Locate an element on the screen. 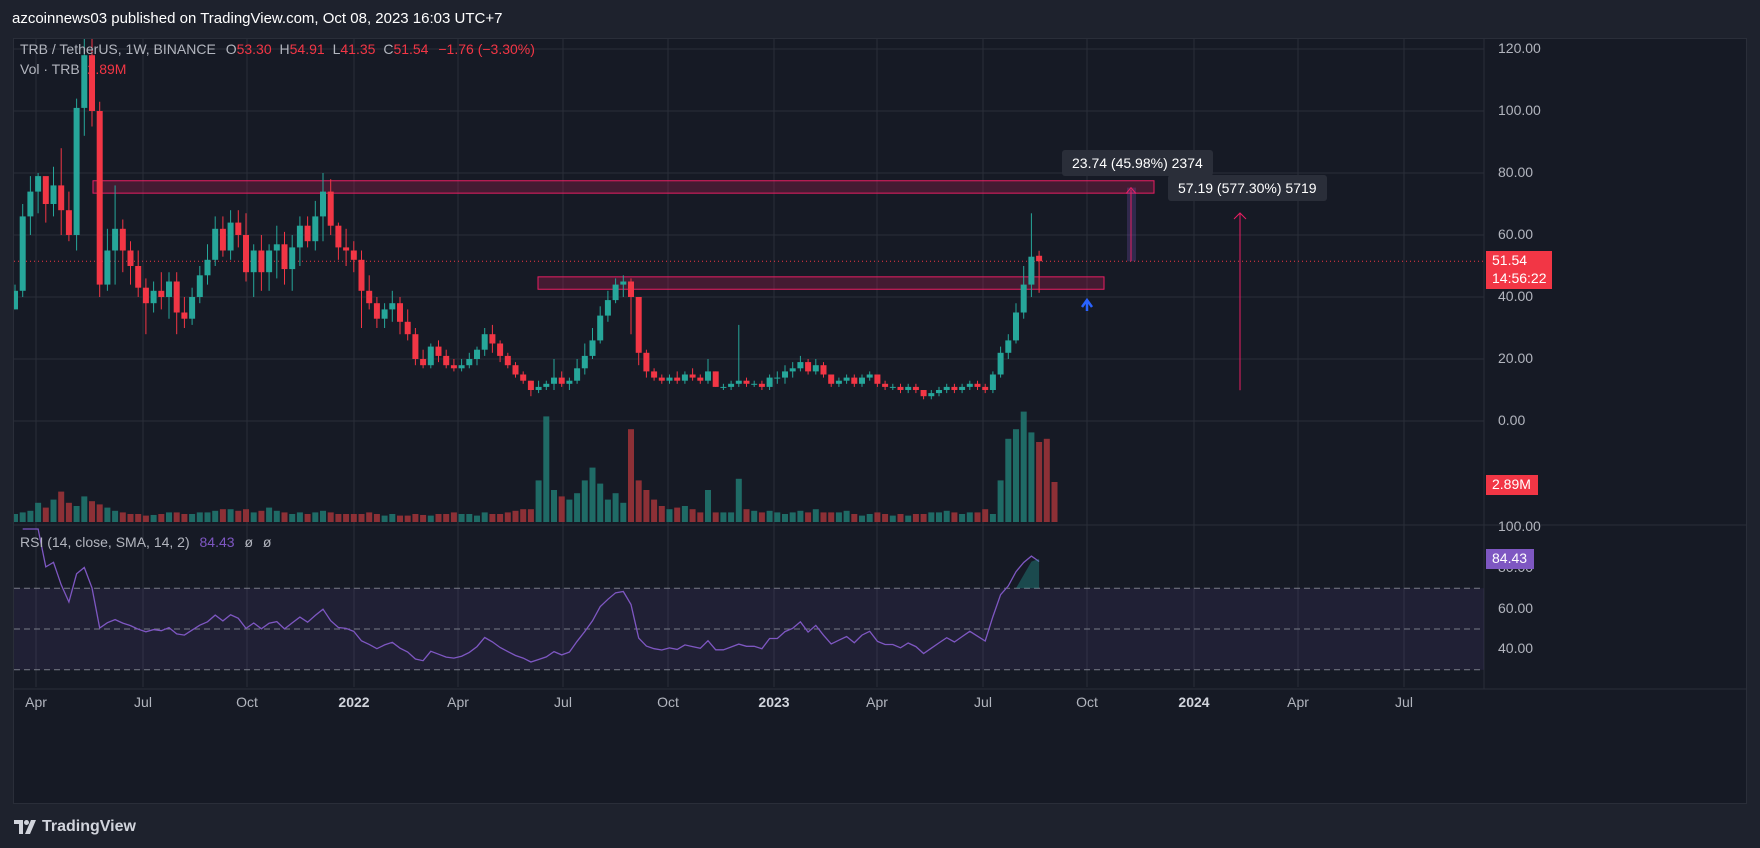  last-price-value: 51.54 is located at coordinates (1510, 260).